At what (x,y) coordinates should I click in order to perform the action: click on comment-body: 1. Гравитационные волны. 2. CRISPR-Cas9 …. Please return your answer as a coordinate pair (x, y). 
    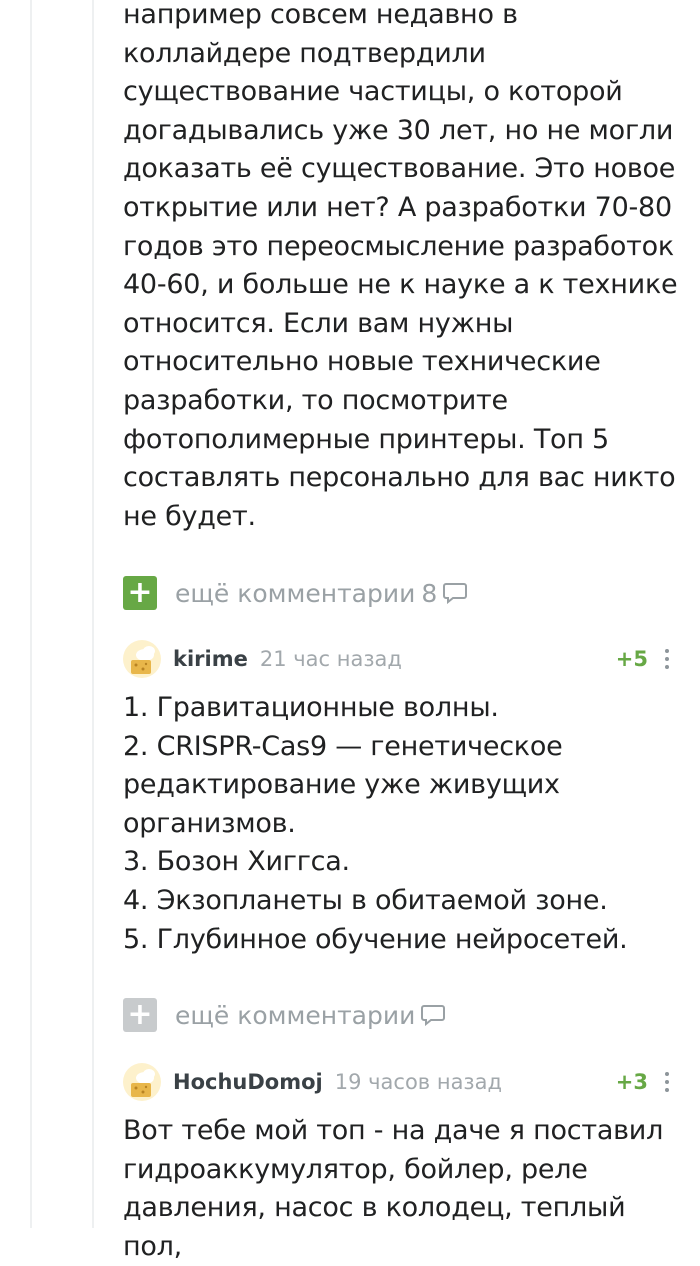
    Looking at the image, I should click on (375, 823).